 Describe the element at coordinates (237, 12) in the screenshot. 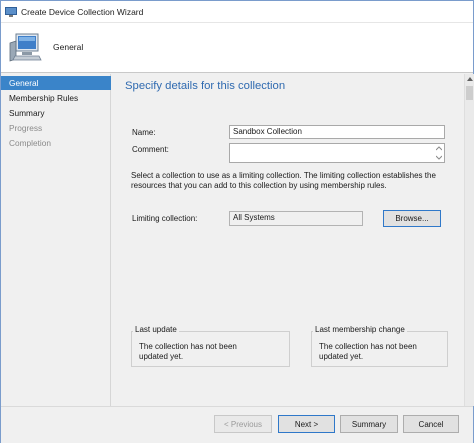

I see `title-bar: Create Device Collection Wizard` at that location.